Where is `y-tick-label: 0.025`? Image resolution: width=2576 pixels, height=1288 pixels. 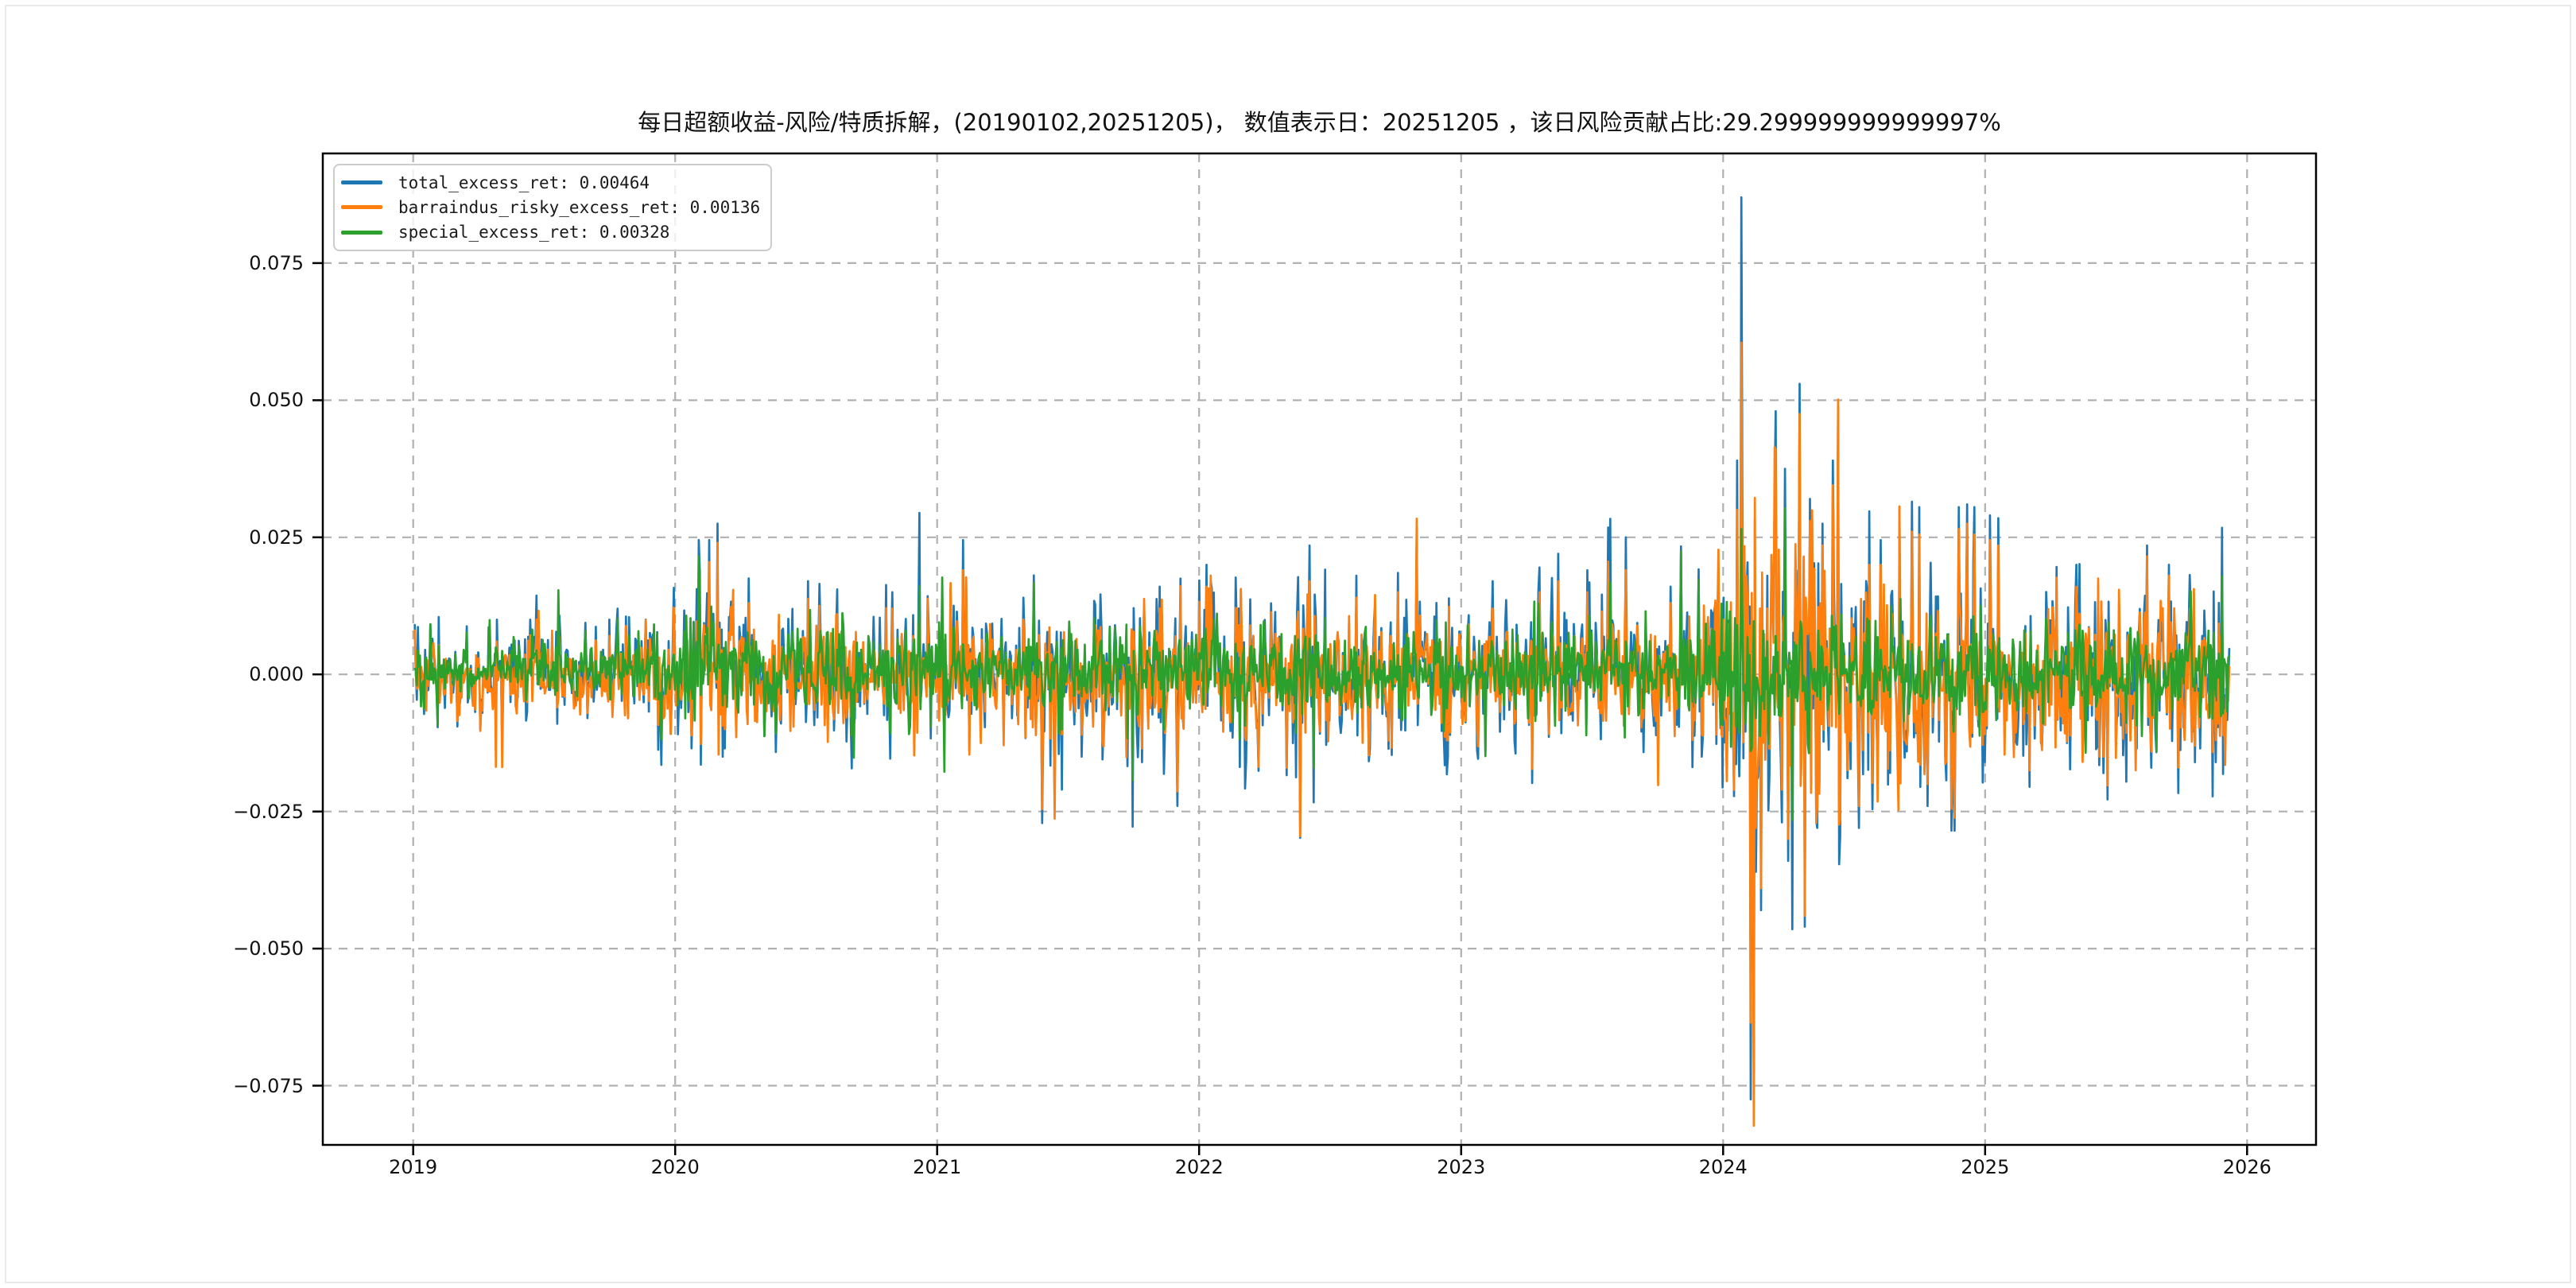 y-tick-label: 0.025 is located at coordinates (276, 538).